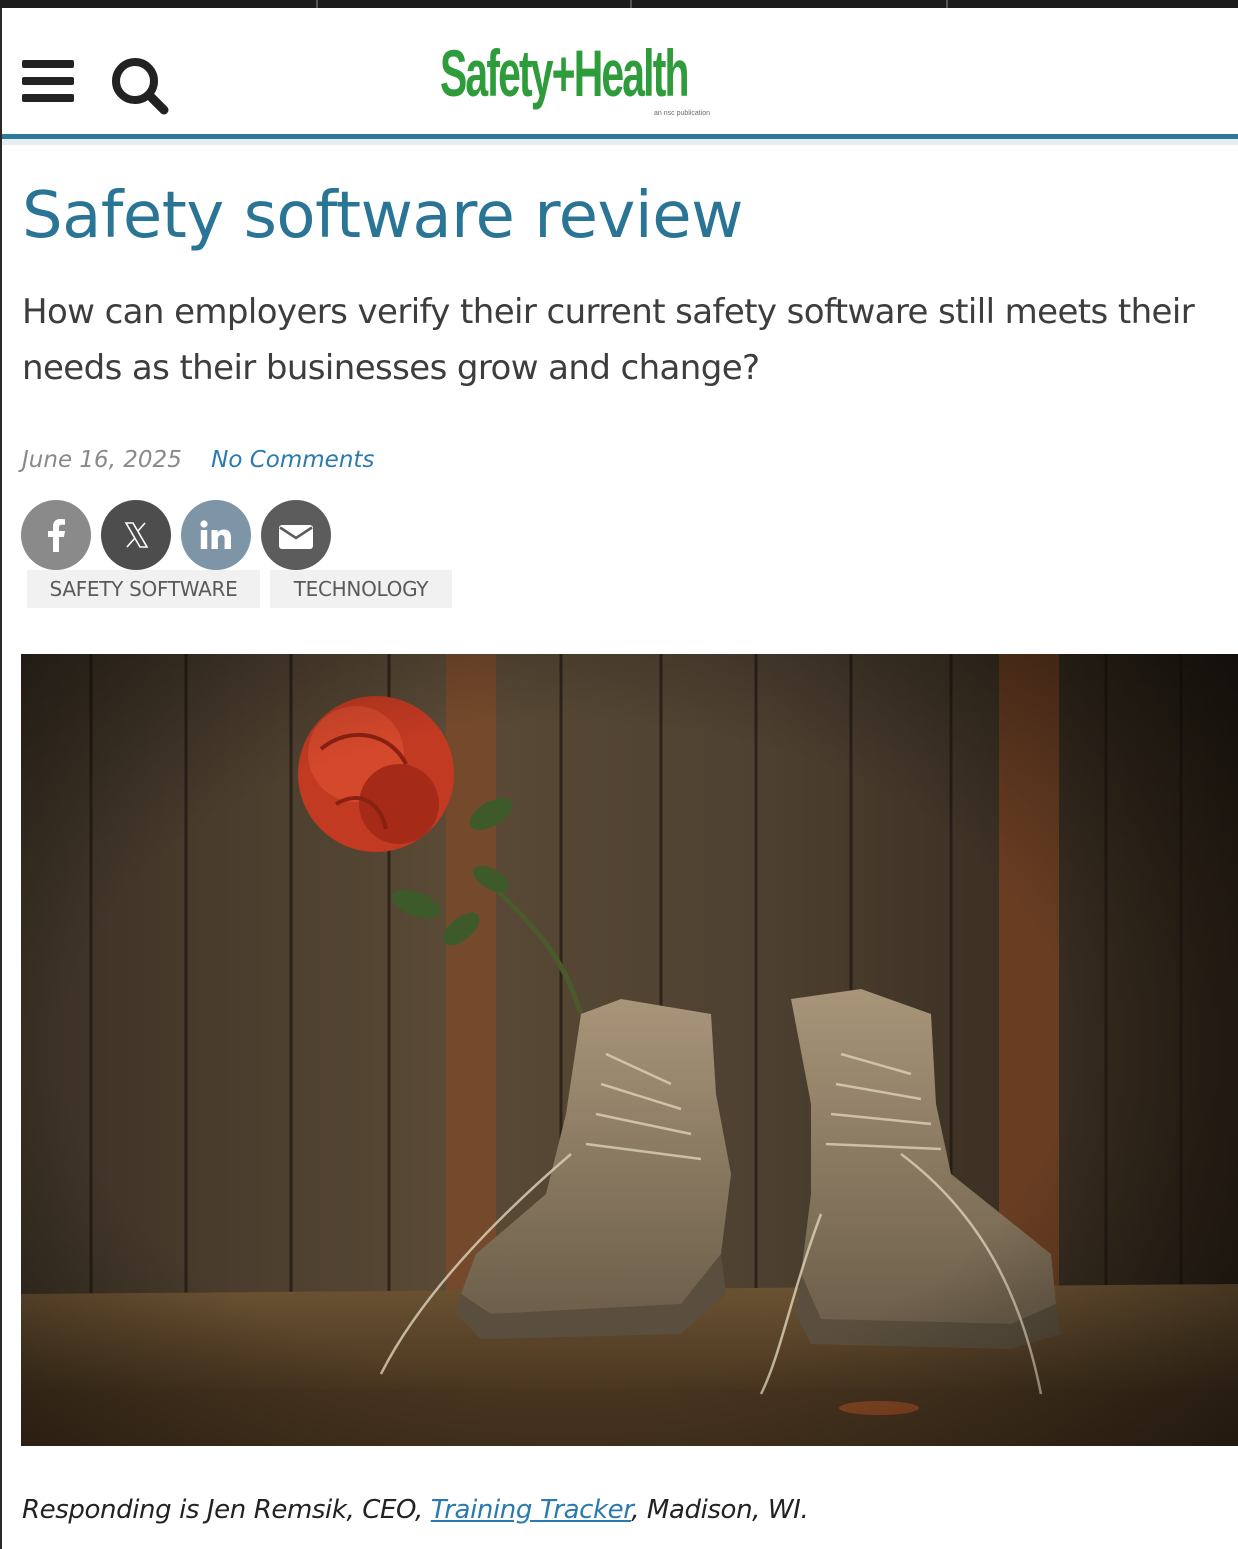 The height and width of the screenshot is (1549, 1238). I want to click on comments-link: No Comments, so click(292, 460).